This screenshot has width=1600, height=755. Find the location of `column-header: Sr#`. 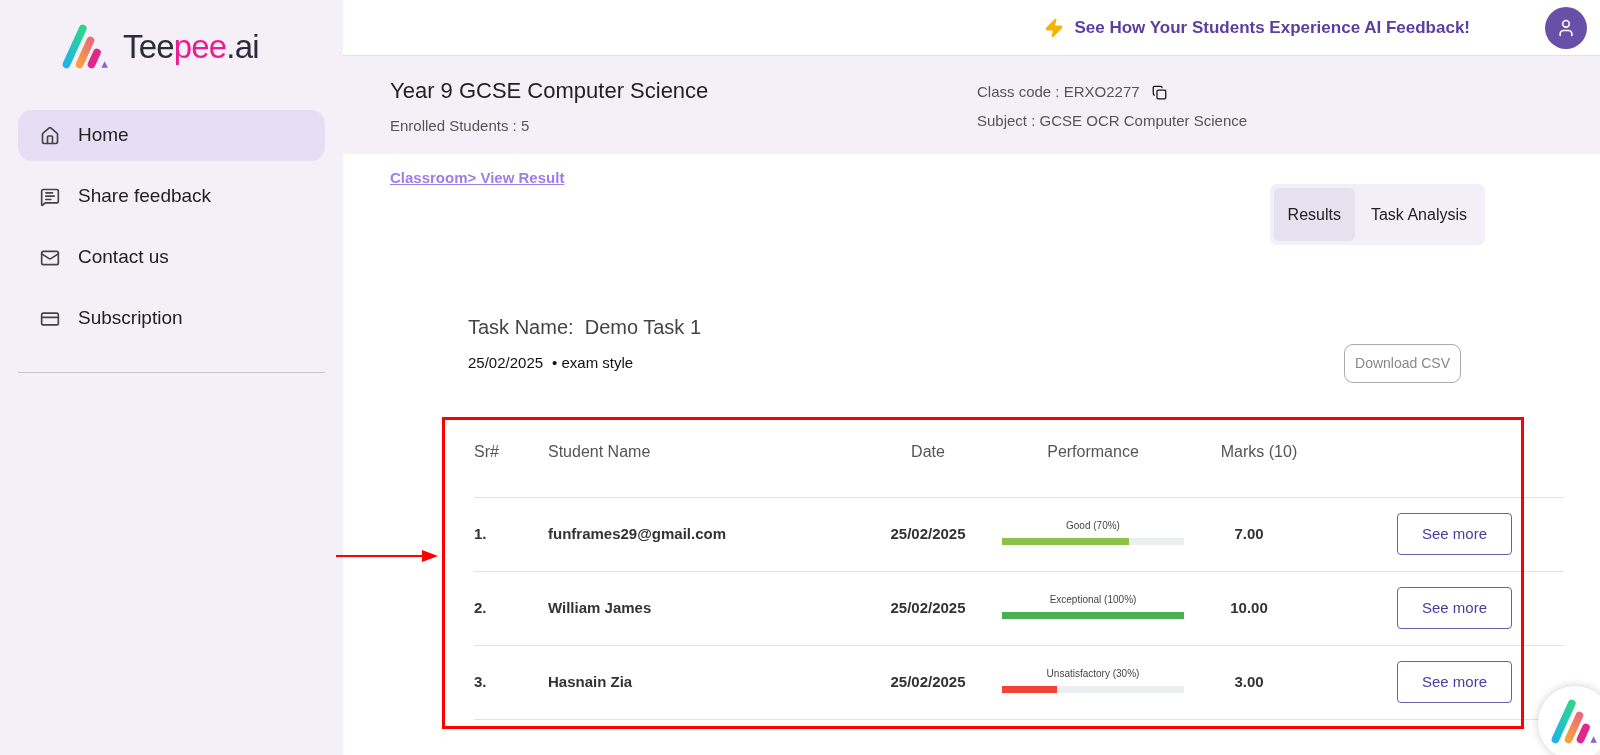

column-header: Sr# is located at coordinates (487, 451).